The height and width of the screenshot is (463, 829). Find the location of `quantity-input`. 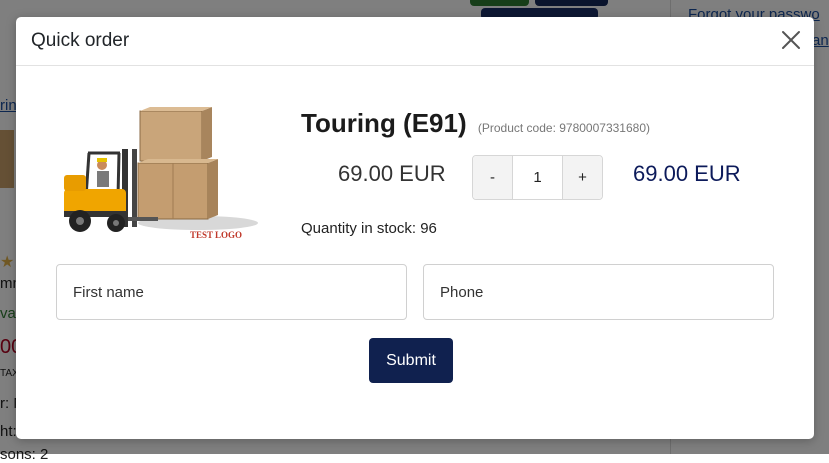

quantity-input is located at coordinates (537, 177).